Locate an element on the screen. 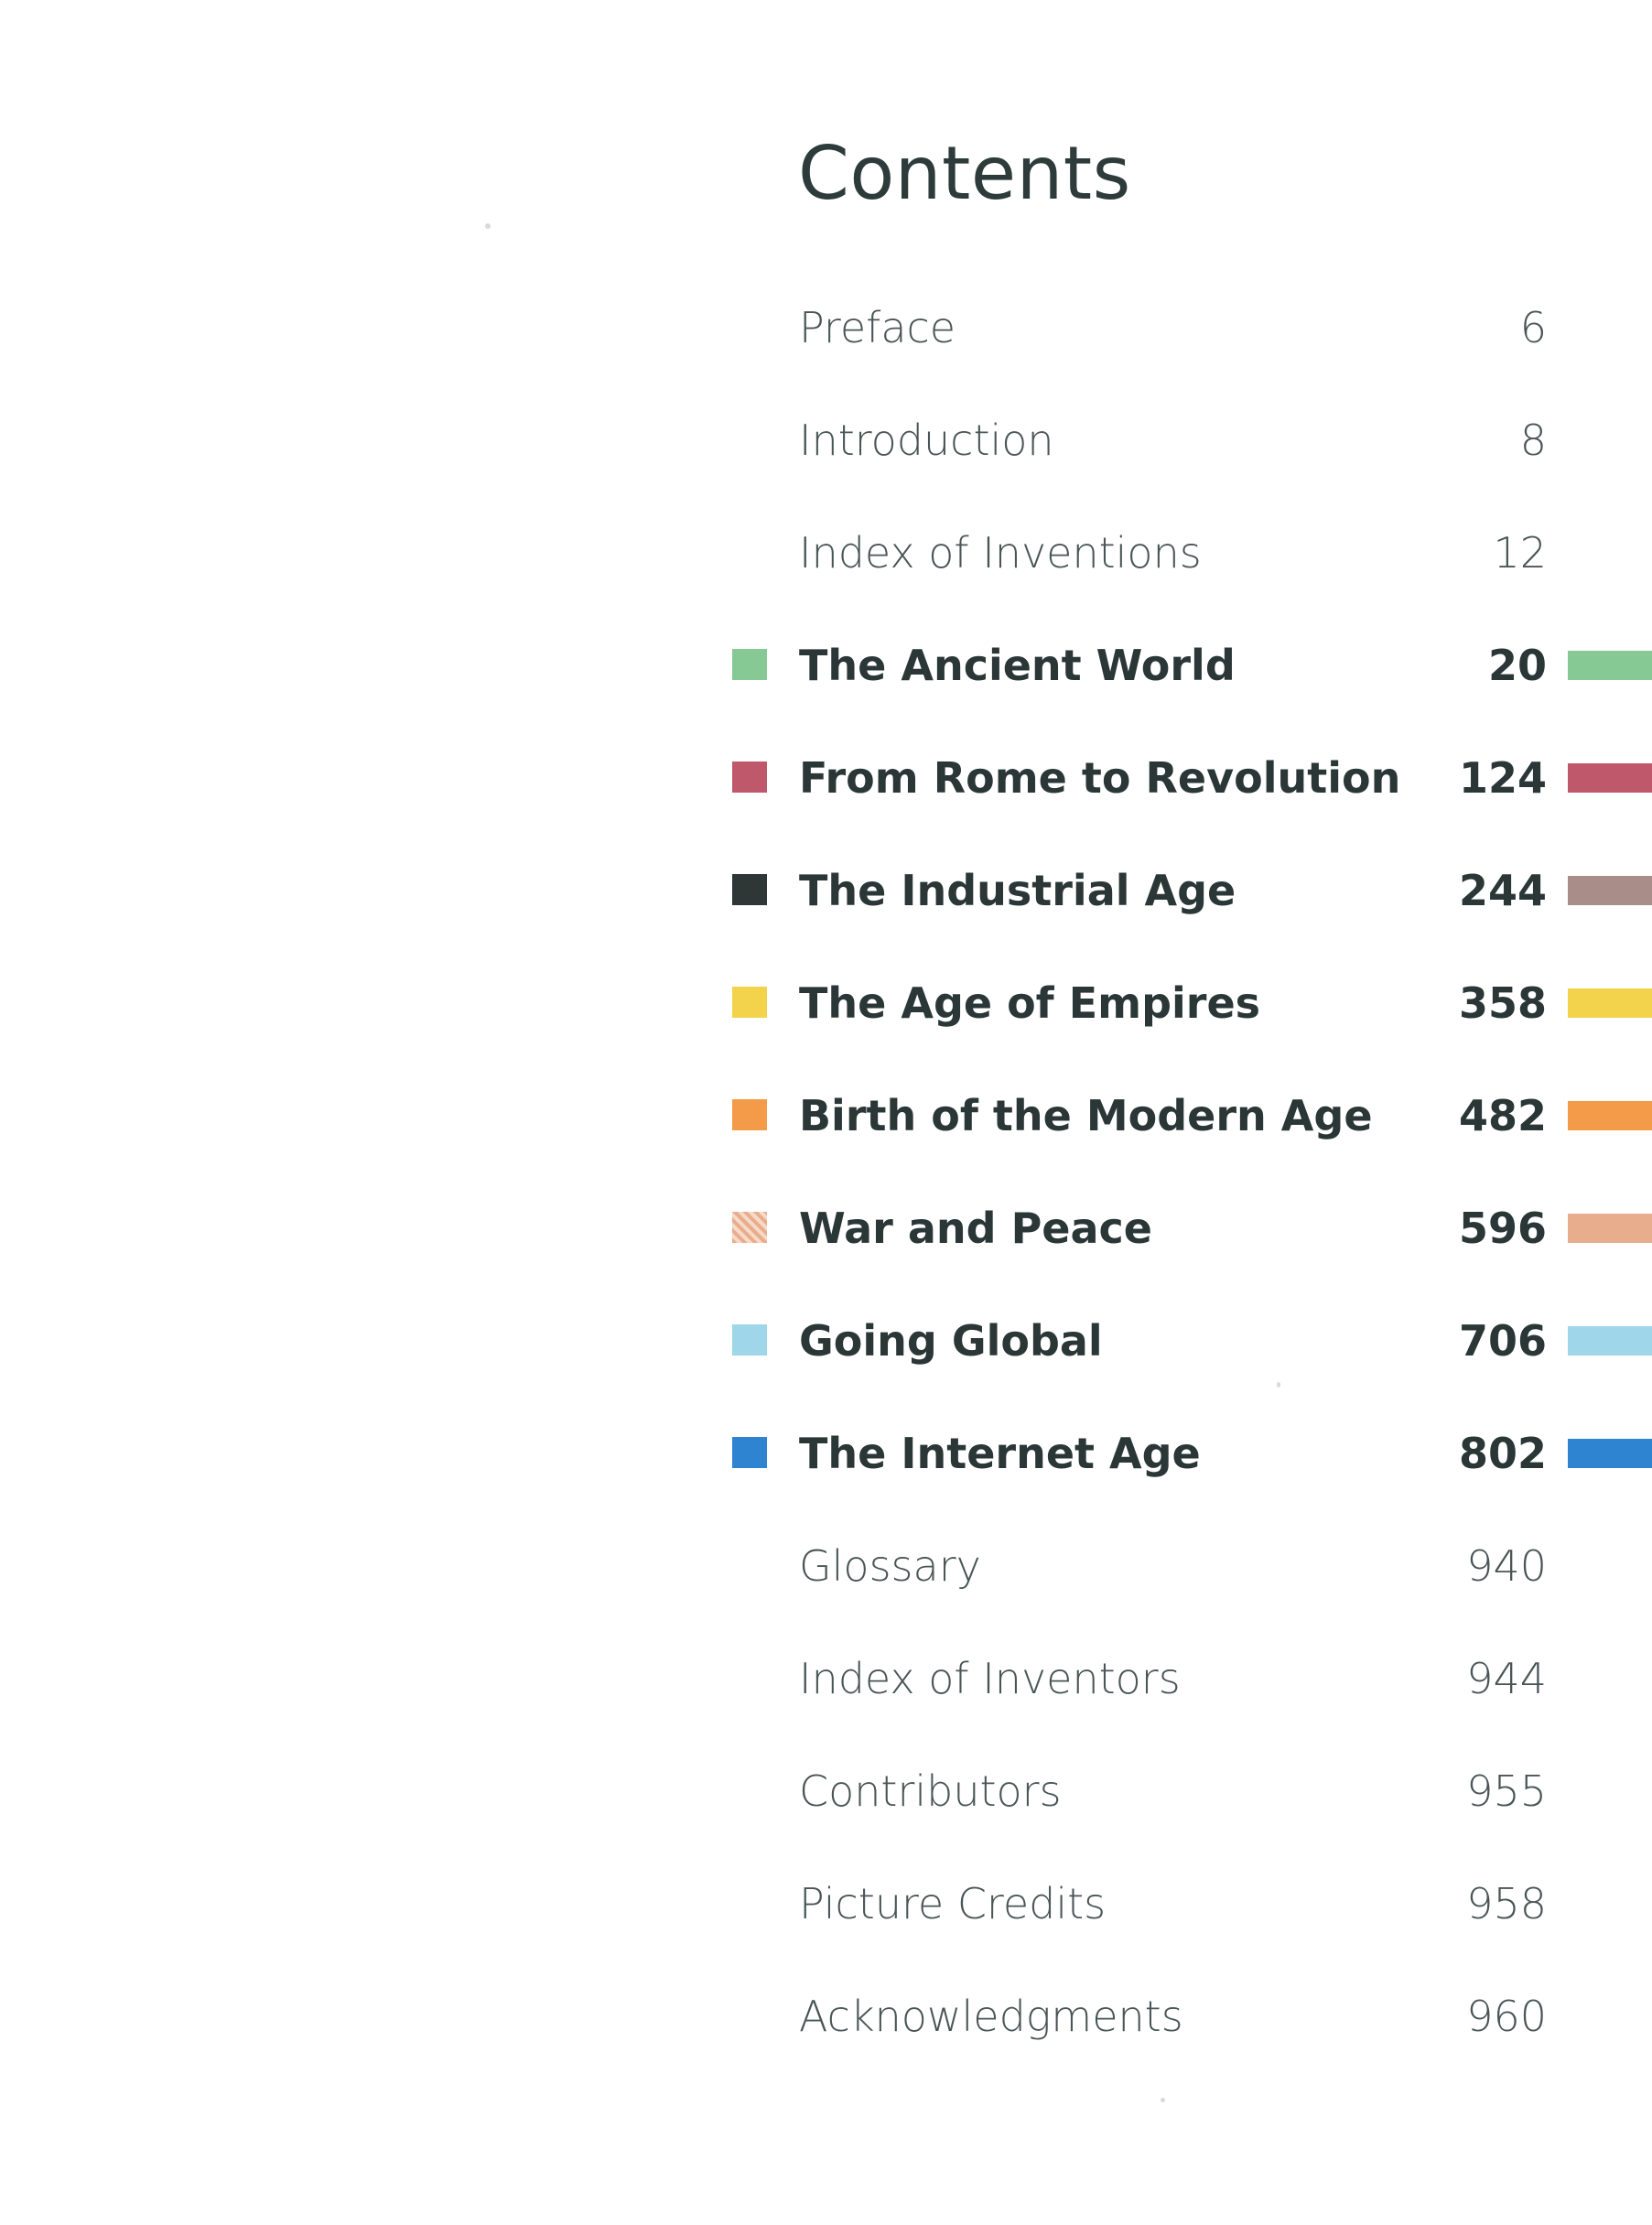 The image size is (1652, 2225). toc-entry-page-number: 20 is located at coordinates (1517, 665).